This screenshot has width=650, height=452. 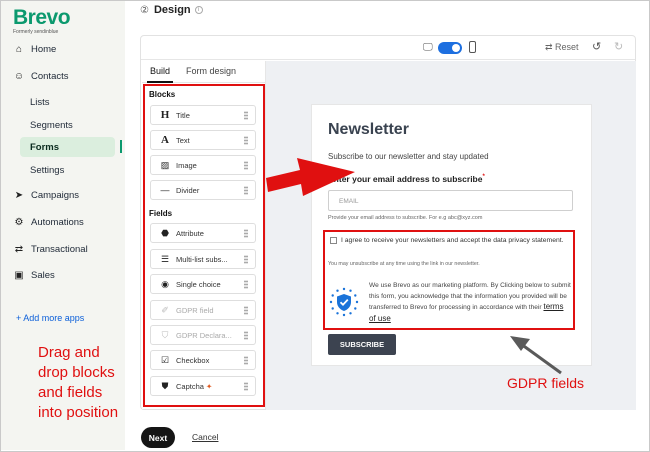 I want to click on gray-arrow, so click(x=536, y=355).